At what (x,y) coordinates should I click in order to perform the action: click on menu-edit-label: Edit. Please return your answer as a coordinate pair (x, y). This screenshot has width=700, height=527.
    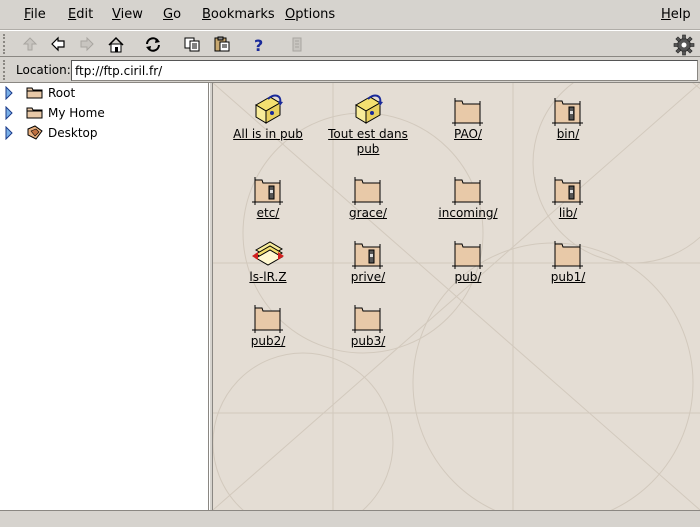
    Looking at the image, I should click on (81, 14).